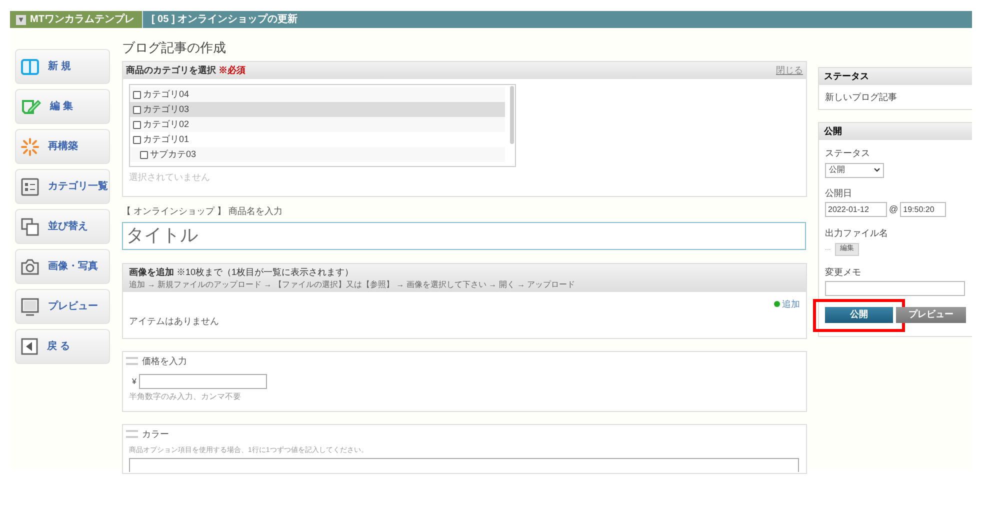 The height and width of the screenshot is (512, 998). Describe the element at coordinates (30, 66) in the screenshot. I see `panel-icon` at that location.